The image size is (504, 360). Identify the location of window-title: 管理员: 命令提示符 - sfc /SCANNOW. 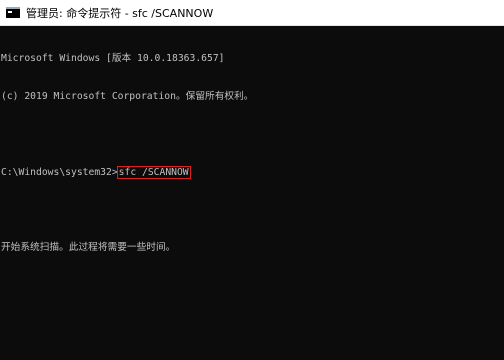
(120, 13).